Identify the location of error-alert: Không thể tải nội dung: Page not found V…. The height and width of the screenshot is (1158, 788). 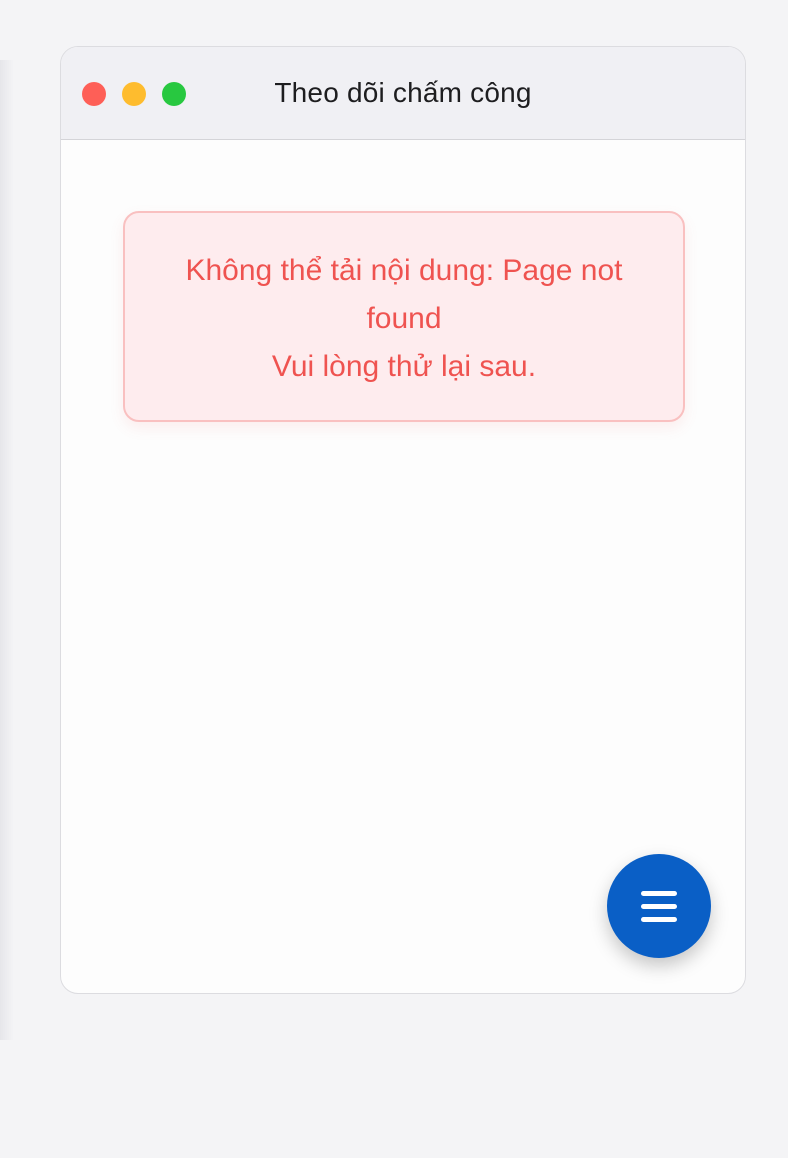
(404, 316).